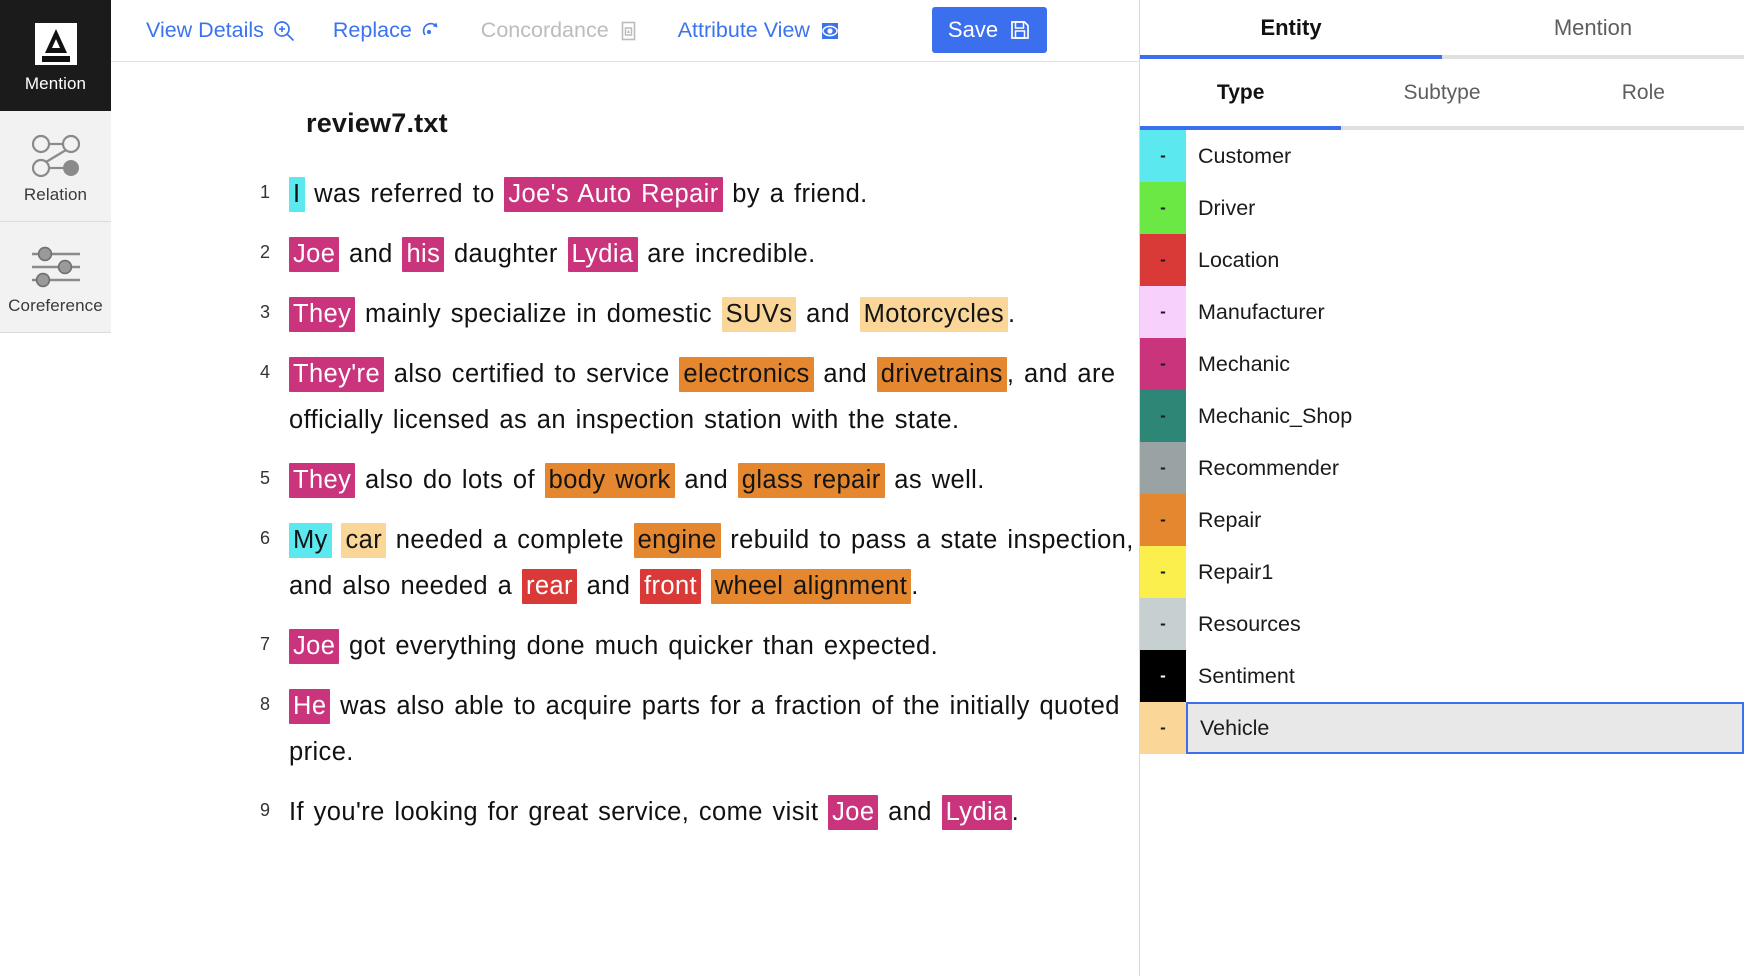  I want to click on tab-mention: Mention, so click(1593, 29).